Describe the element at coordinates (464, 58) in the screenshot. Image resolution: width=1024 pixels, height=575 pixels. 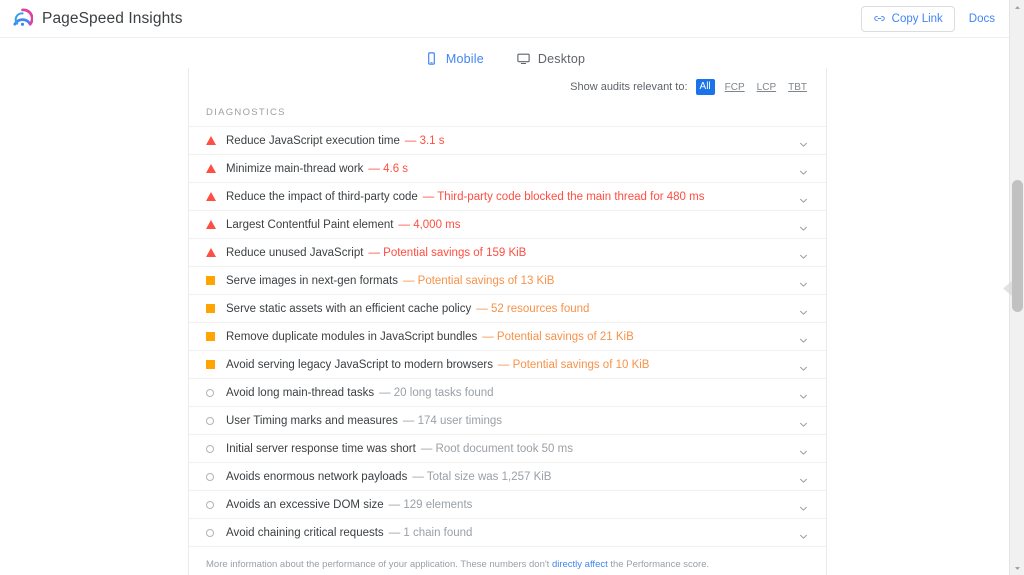
I see `tab-mobile-label: Mobile` at that location.